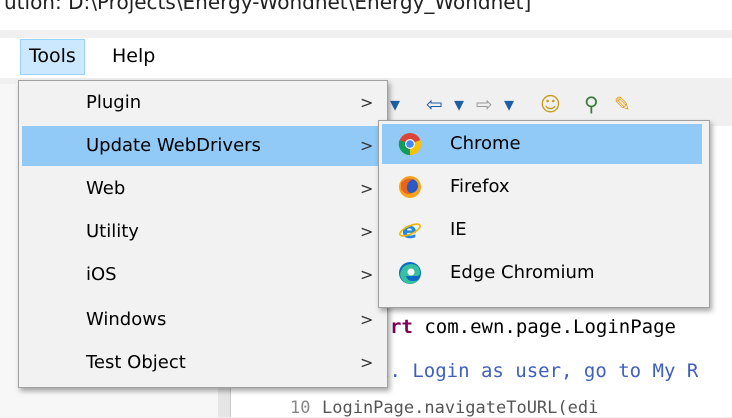 The width and height of the screenshot is (732, 418). What do you see at coordinates (202, 275) in the screenshot?
I see `menu-item-ios: iOS >` at bounding box center [202, 275].